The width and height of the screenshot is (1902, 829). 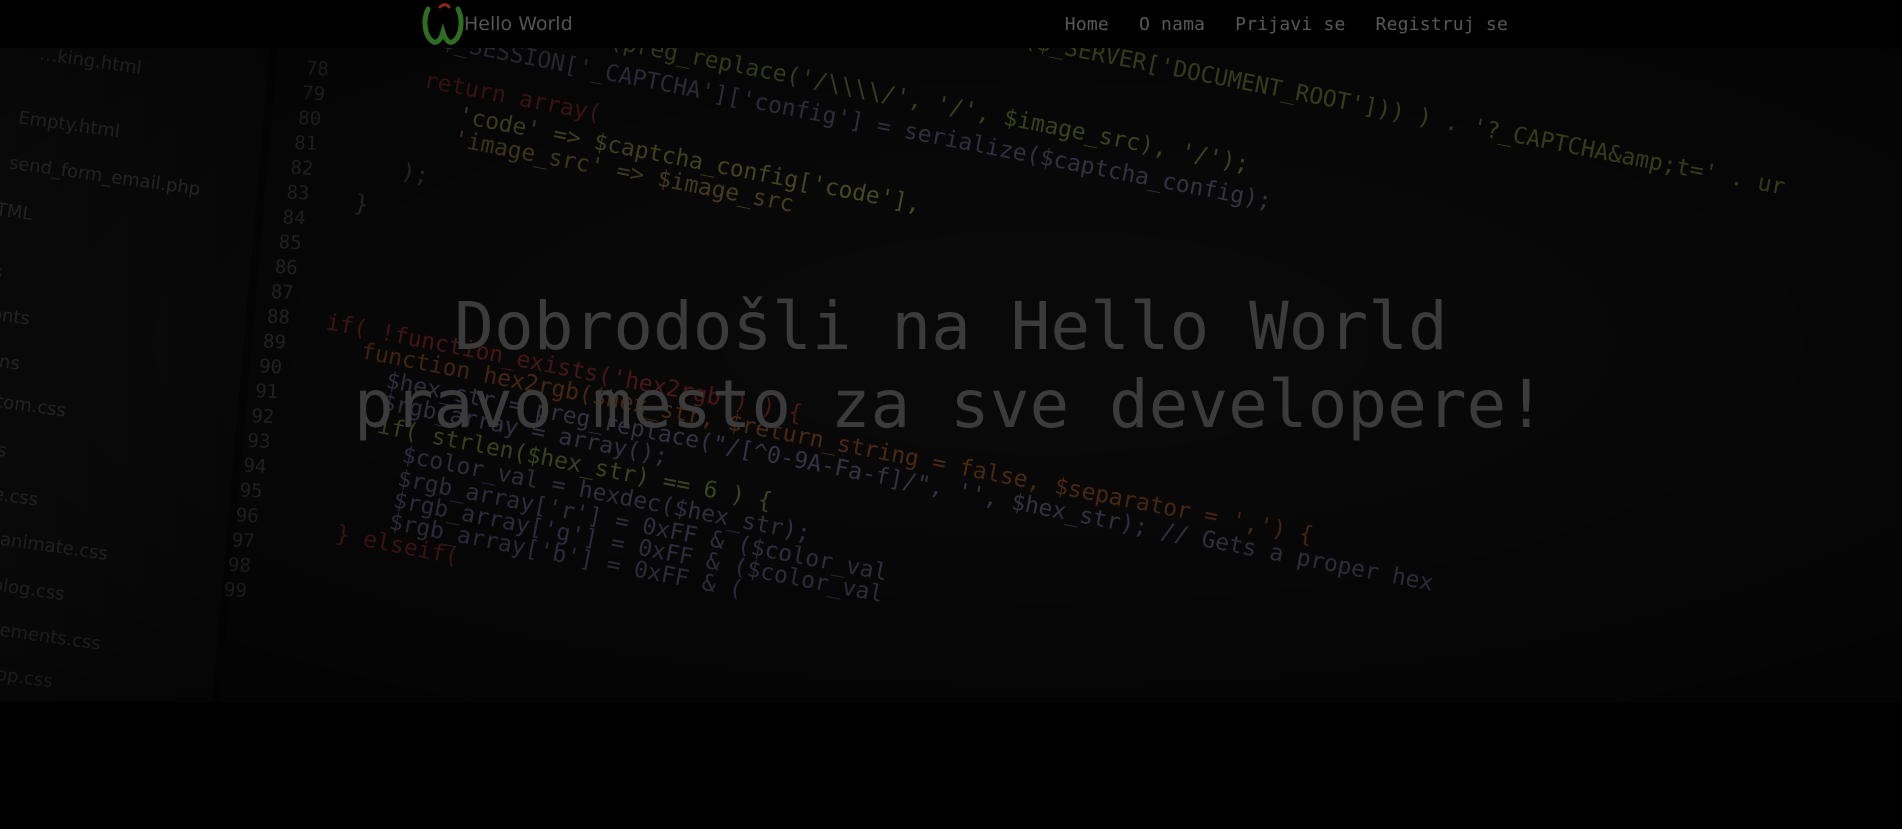 What do you see at coordinates (1290, 24) in the screenshot?
I see `nav-login-link: Prijavi se` at bounding box center [1290, 24].